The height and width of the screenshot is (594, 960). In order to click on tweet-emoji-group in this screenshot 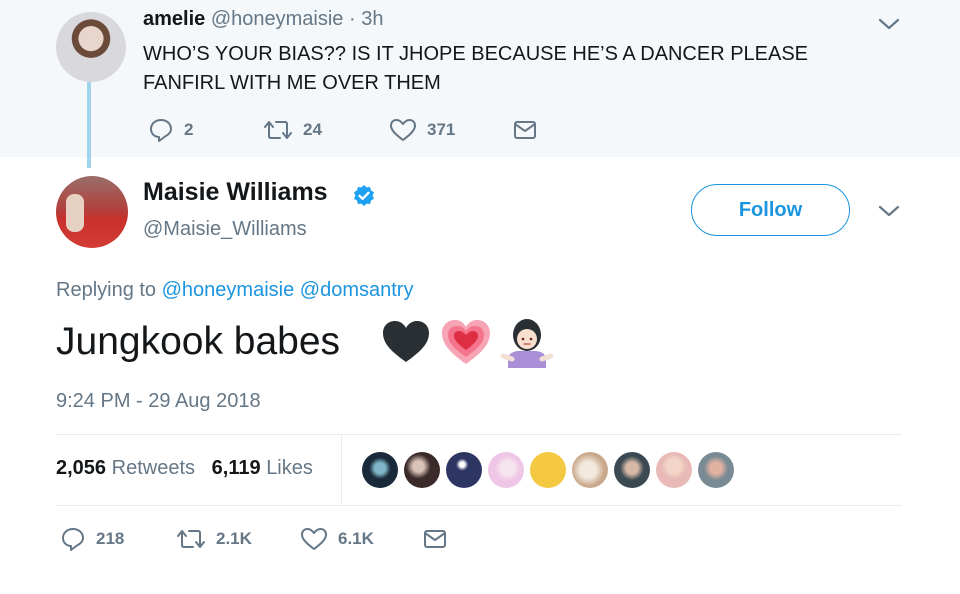, I will do `click(467, 343)`.